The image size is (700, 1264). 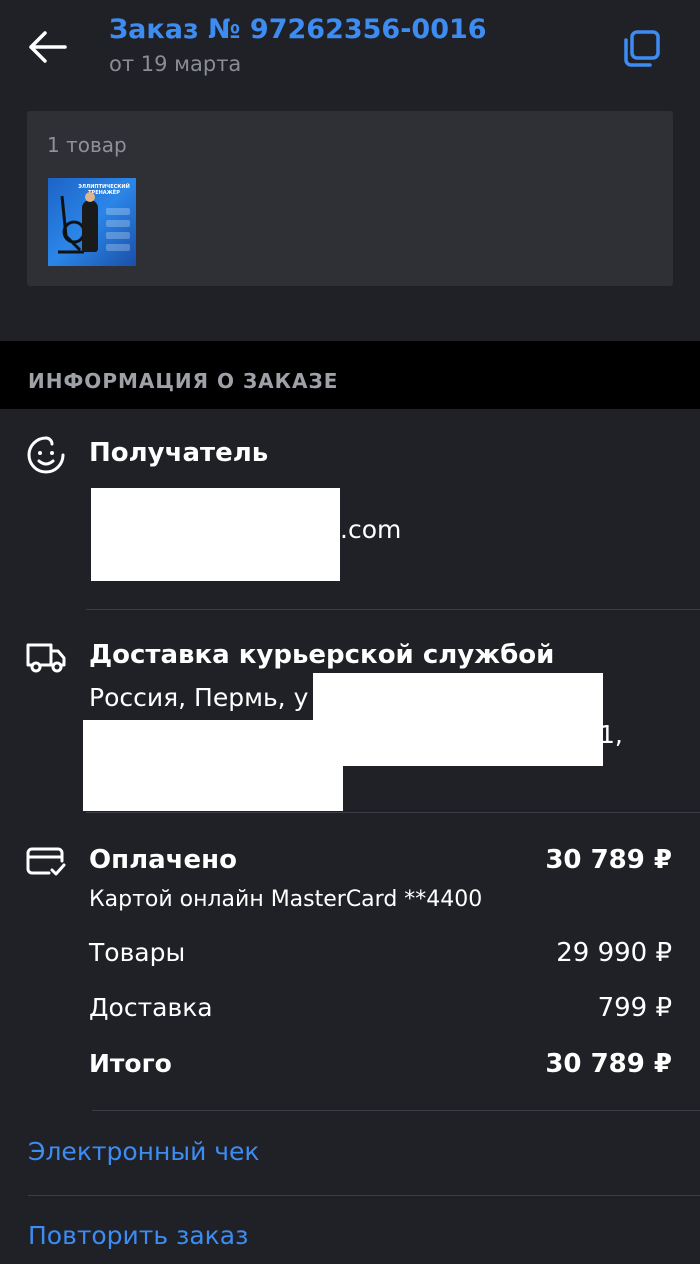 I want to click on payment-status-title: Оплачено, so click(x=163, y=860).